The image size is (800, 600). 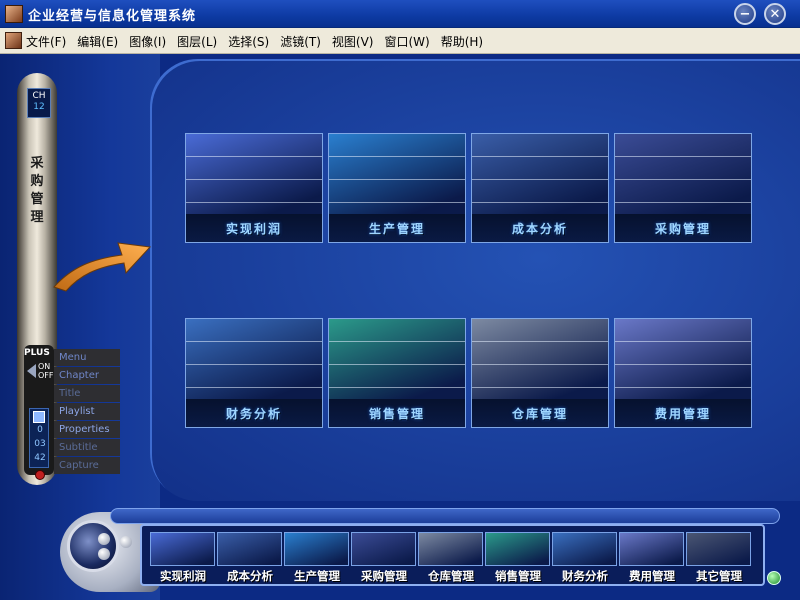 What do you see at coordinates (31, 371) in the screenshot?
I see `back-arrow-icon` at bounding box center [31, 371].